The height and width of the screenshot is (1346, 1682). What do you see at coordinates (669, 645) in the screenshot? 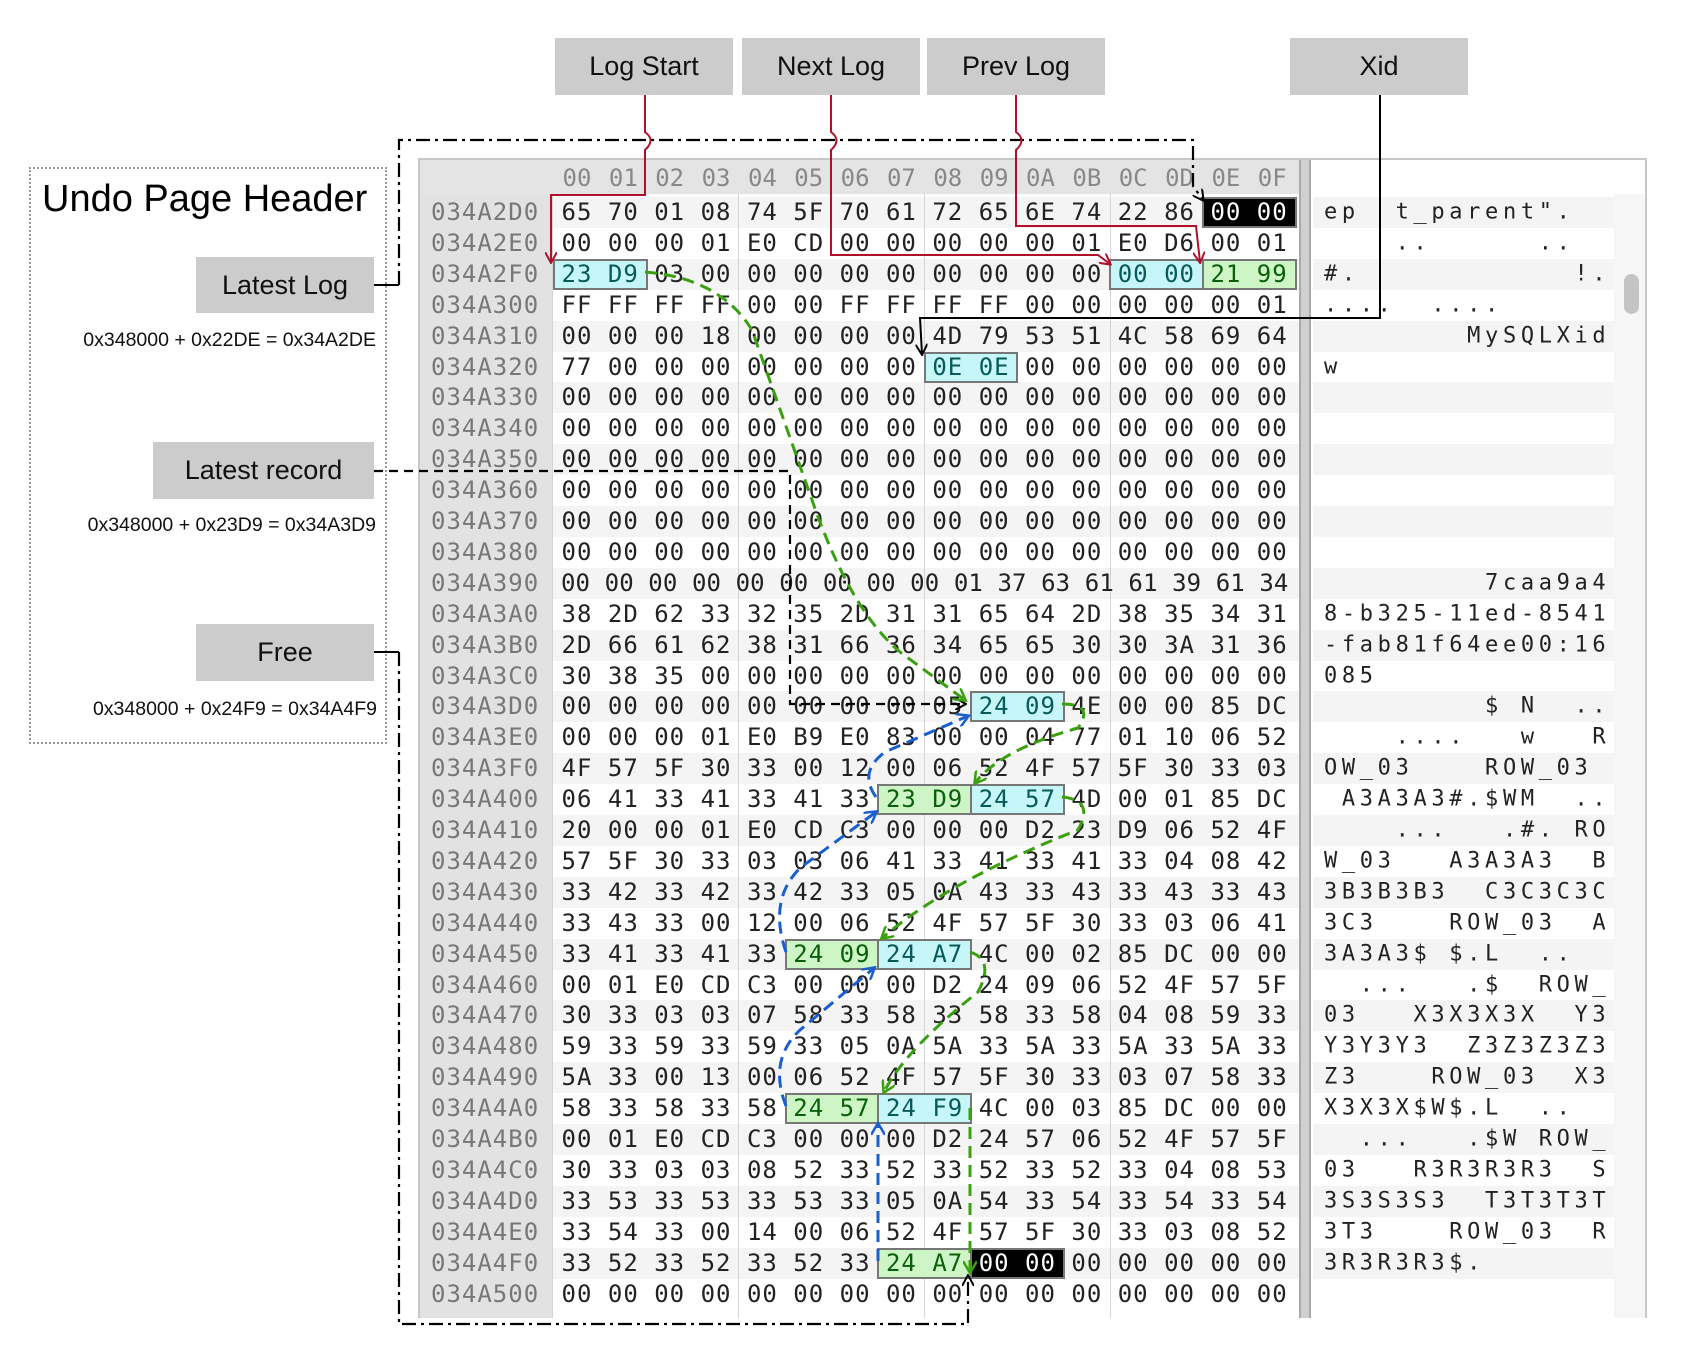
I see `hex-byte: 61` at bounding box center [669, 645].